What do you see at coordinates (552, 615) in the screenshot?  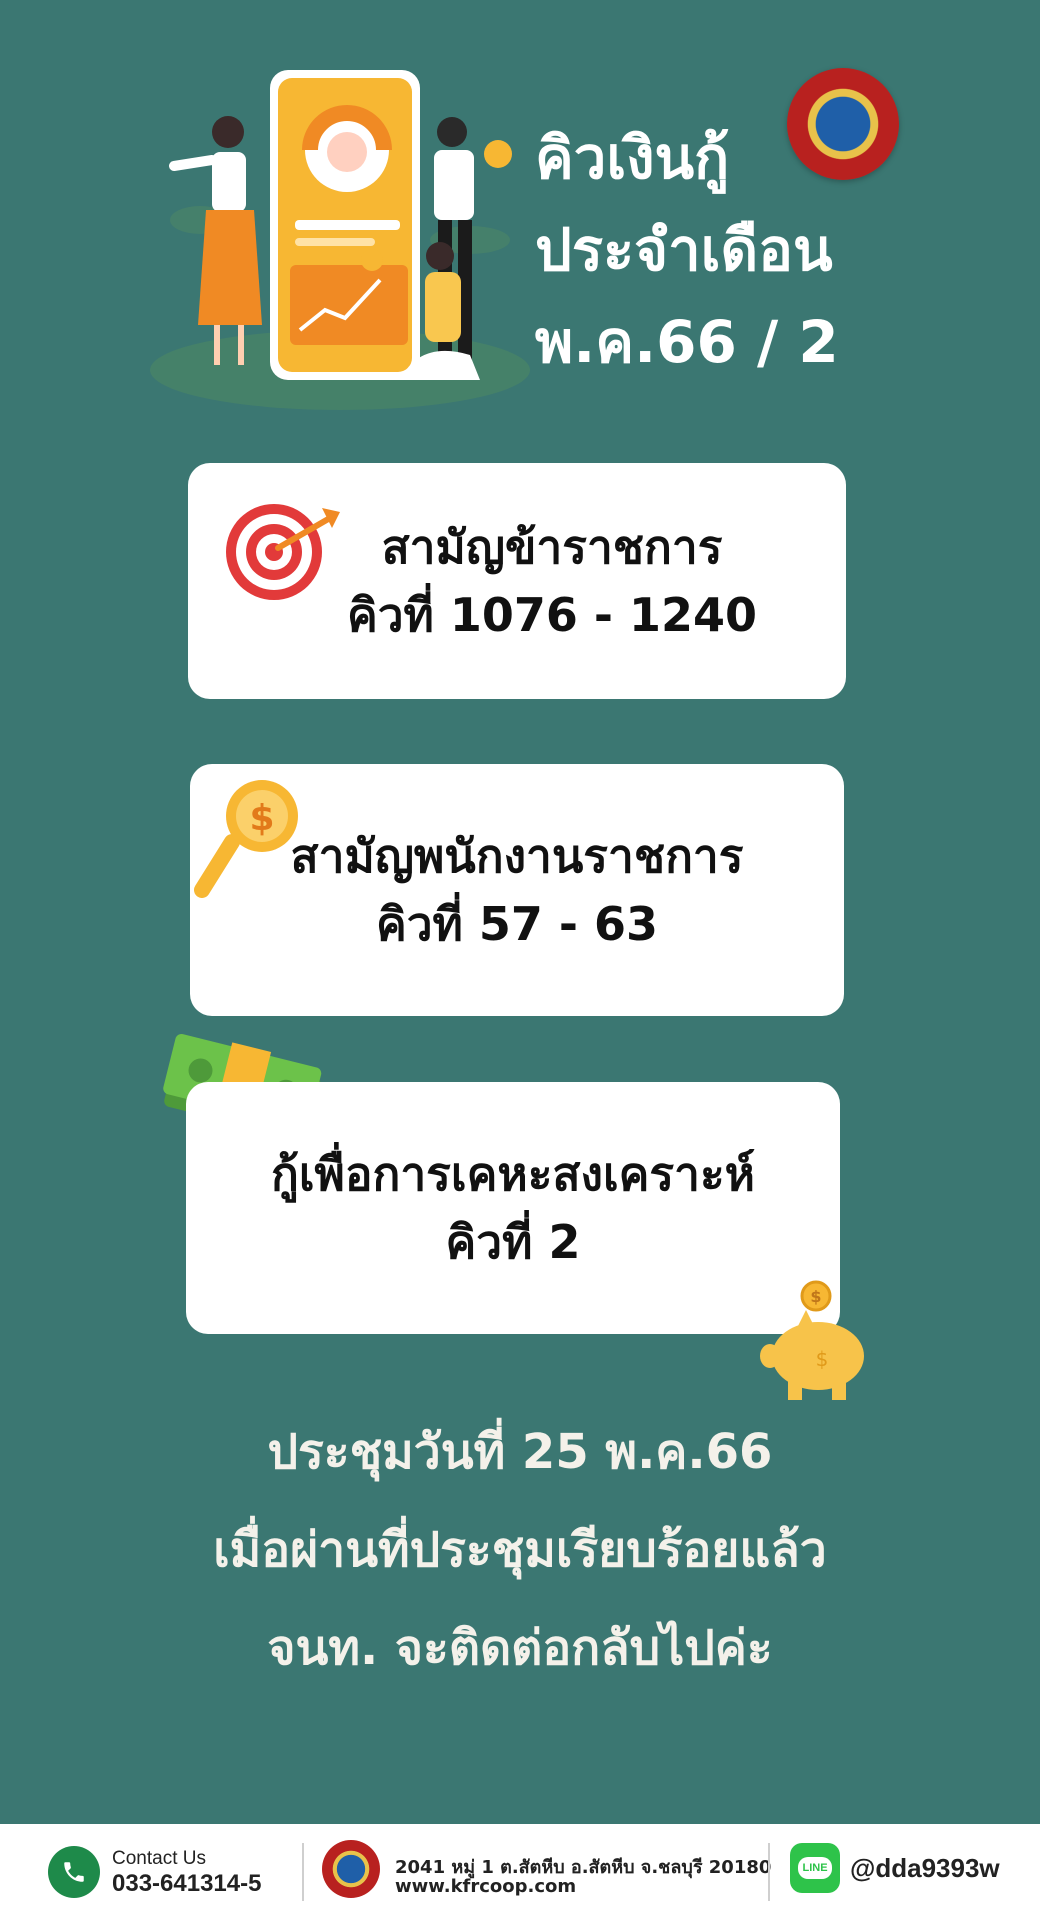 I see `card-queue: คิวที่ 1076 - 1240` at bounding box center [552, 615].